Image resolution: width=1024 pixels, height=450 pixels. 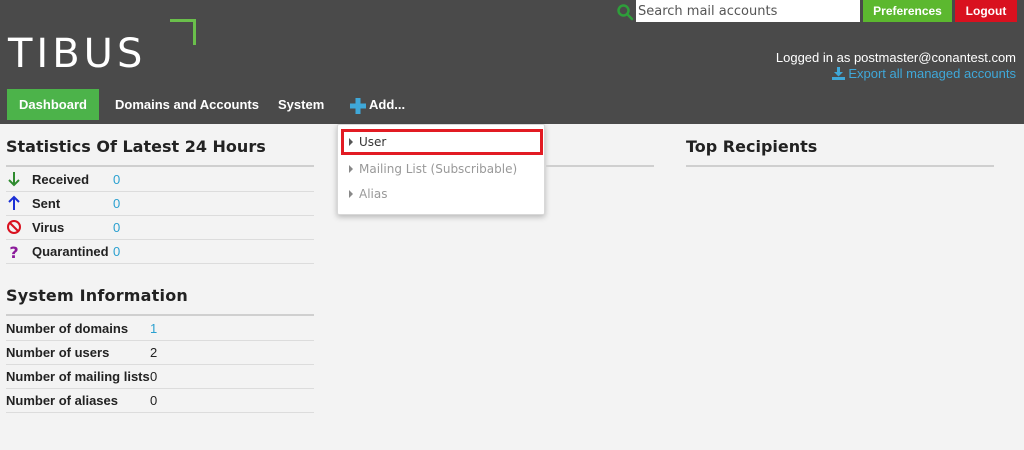 What do you see at coordinates (907, 11) in the screenshot?
I see `preferences-button: Preferences` at bounding box center [907, 11].